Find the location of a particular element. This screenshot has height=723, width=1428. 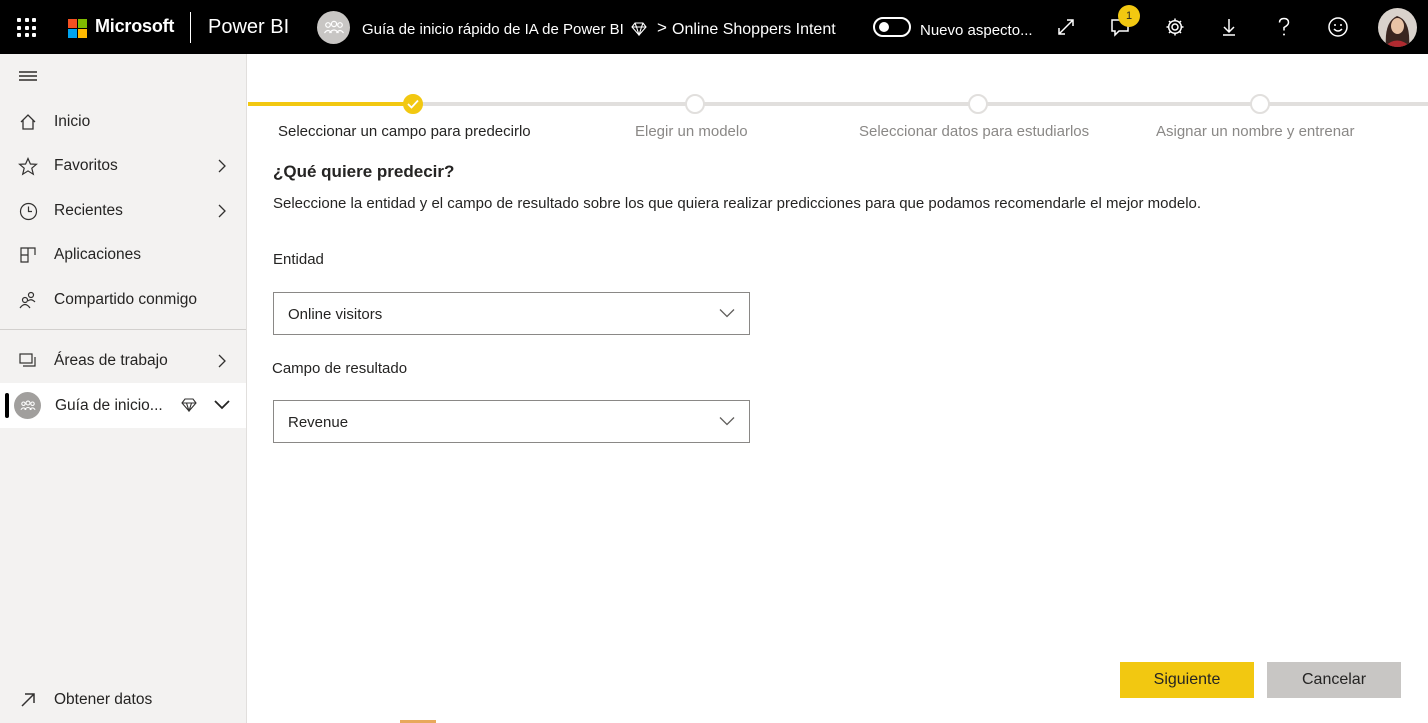

wizard-progress-fill is located at coordinates (330, 104).